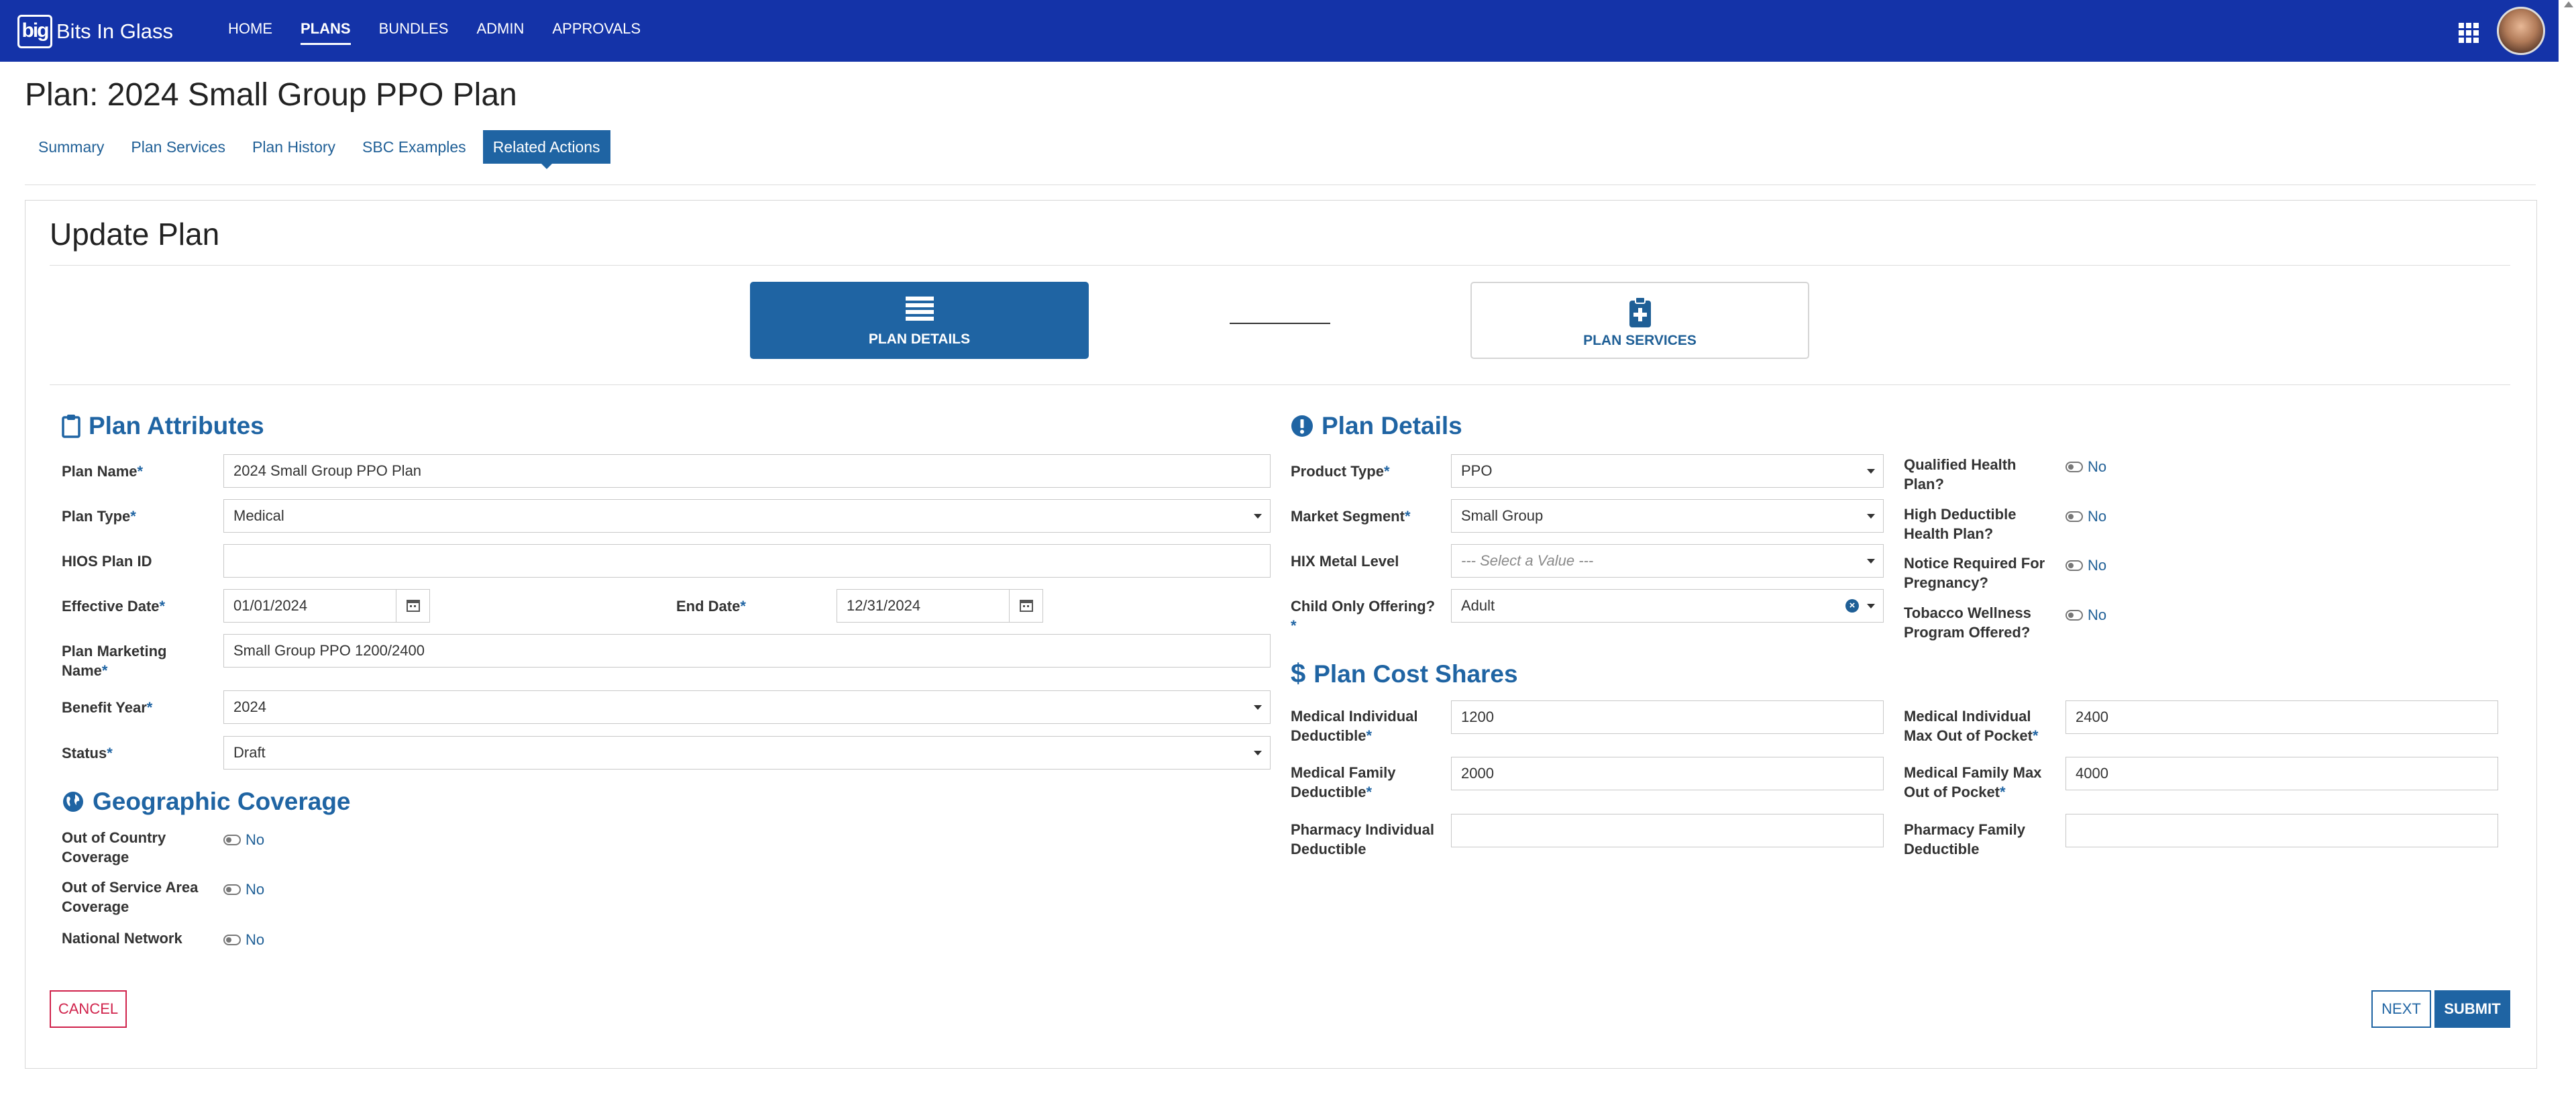 This screenshot has height=1107, width=2576. What do you see at coordinates (1345, 561) in the screenshot?
I see `hix-metal-level-label: HIX Metal Level` at bounding box center [1345, 561].